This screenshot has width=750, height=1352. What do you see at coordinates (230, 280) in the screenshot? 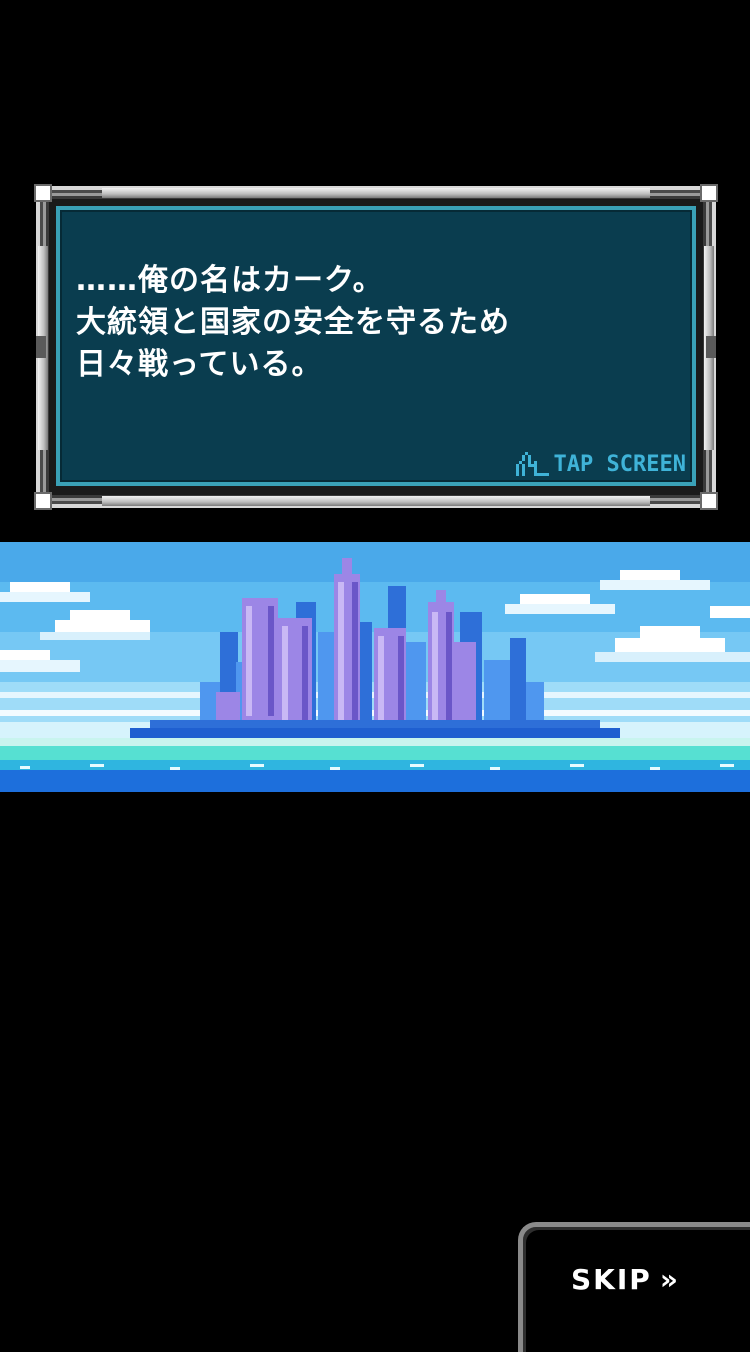
I see `dialog-line-1: ……俺の名はカーク。` at bounding box center [230, 280].